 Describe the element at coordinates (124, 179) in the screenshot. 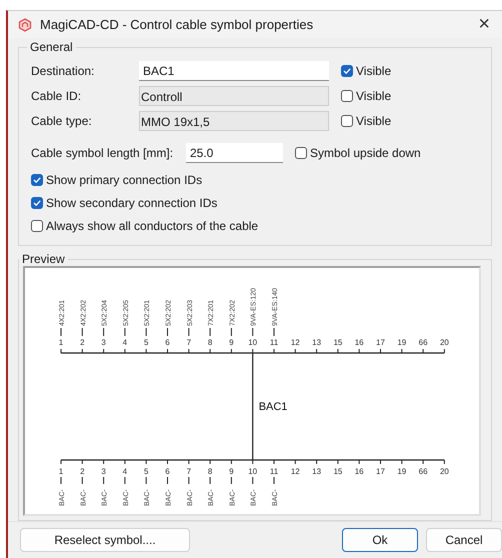

I see `checkbox-label: Show primary connection IDs` at that location.